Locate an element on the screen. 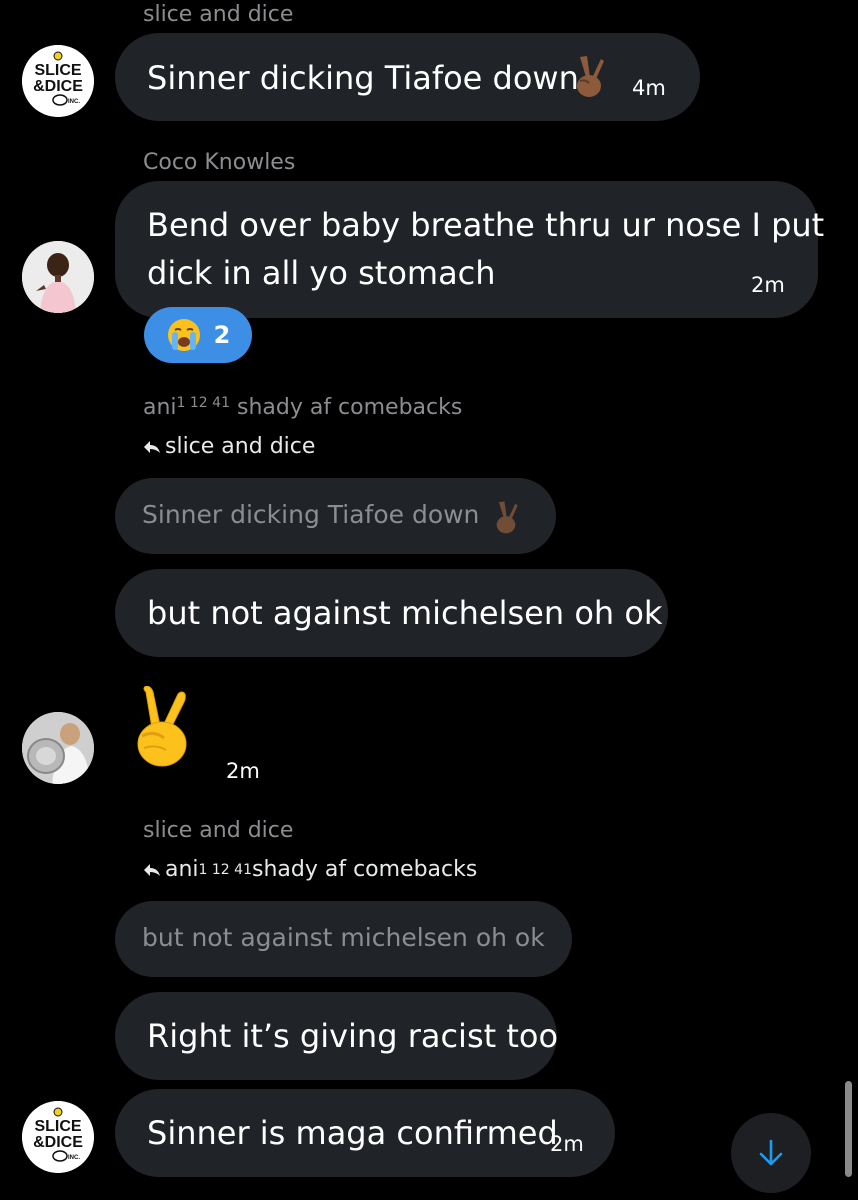  avatar-coco-knowles is located at coordinates (58, 277).